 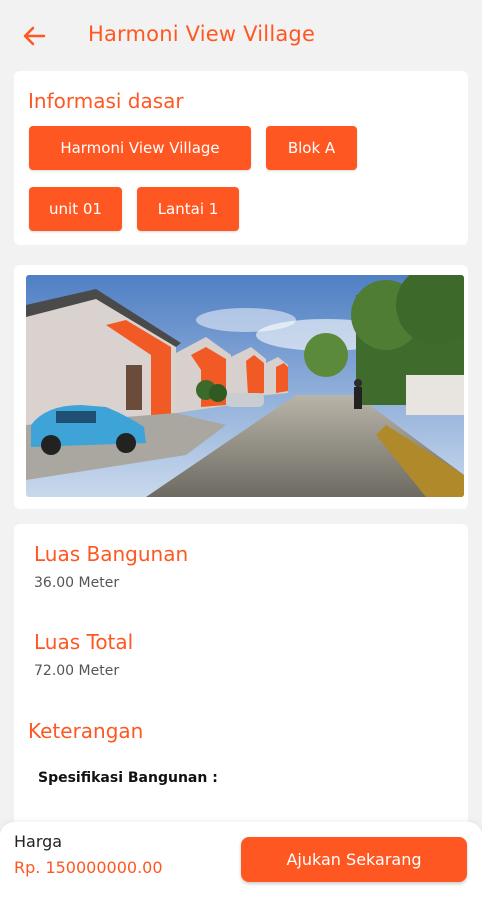 I want to click on spesifikasi-title: Spesifikasi Bangunan :, so click(x=128, y=778).